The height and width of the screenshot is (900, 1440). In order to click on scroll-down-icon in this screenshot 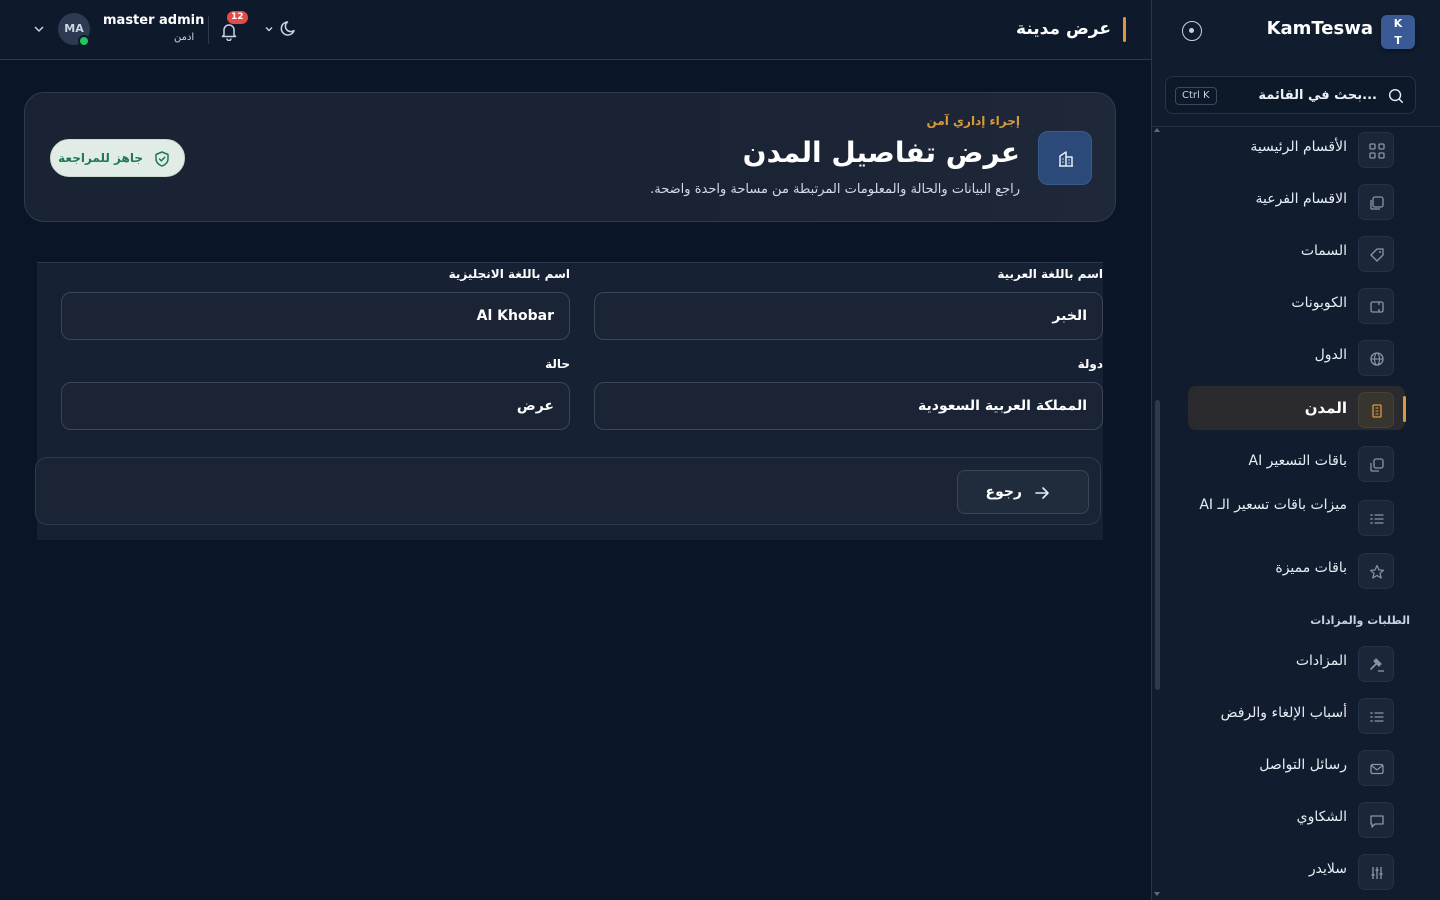, I will do `click(1157, 894)`.